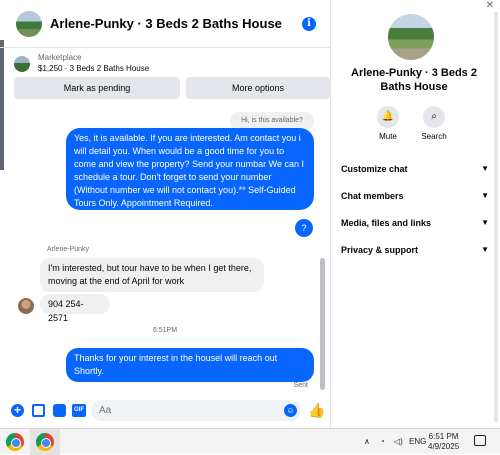  What do you see at coordinates (309, 24) in the screenshot?
I see `info-icon: i` at bounding box center [309, 24].